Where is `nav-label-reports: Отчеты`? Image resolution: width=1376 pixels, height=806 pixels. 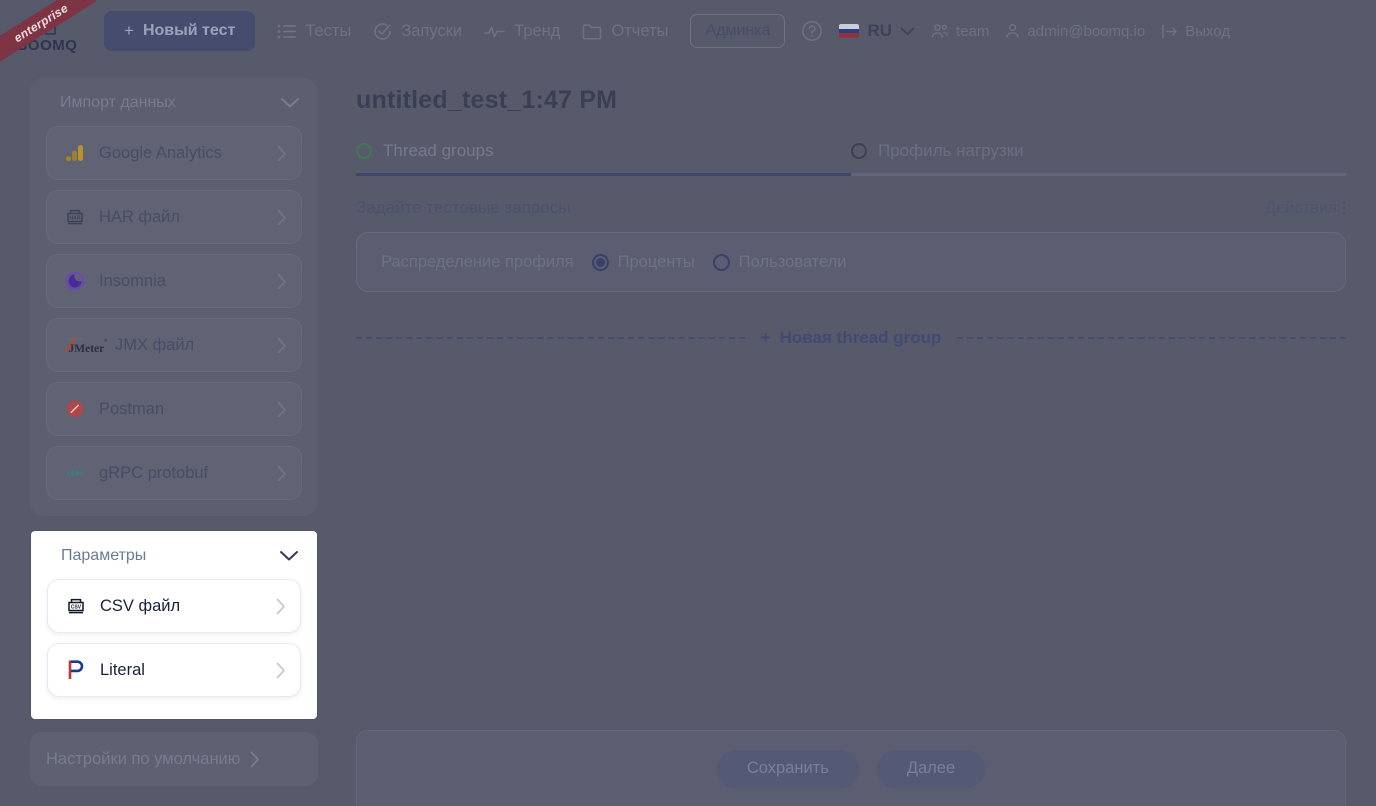
nav-label-reports: Отчеты is located at coordinates (640, 30).